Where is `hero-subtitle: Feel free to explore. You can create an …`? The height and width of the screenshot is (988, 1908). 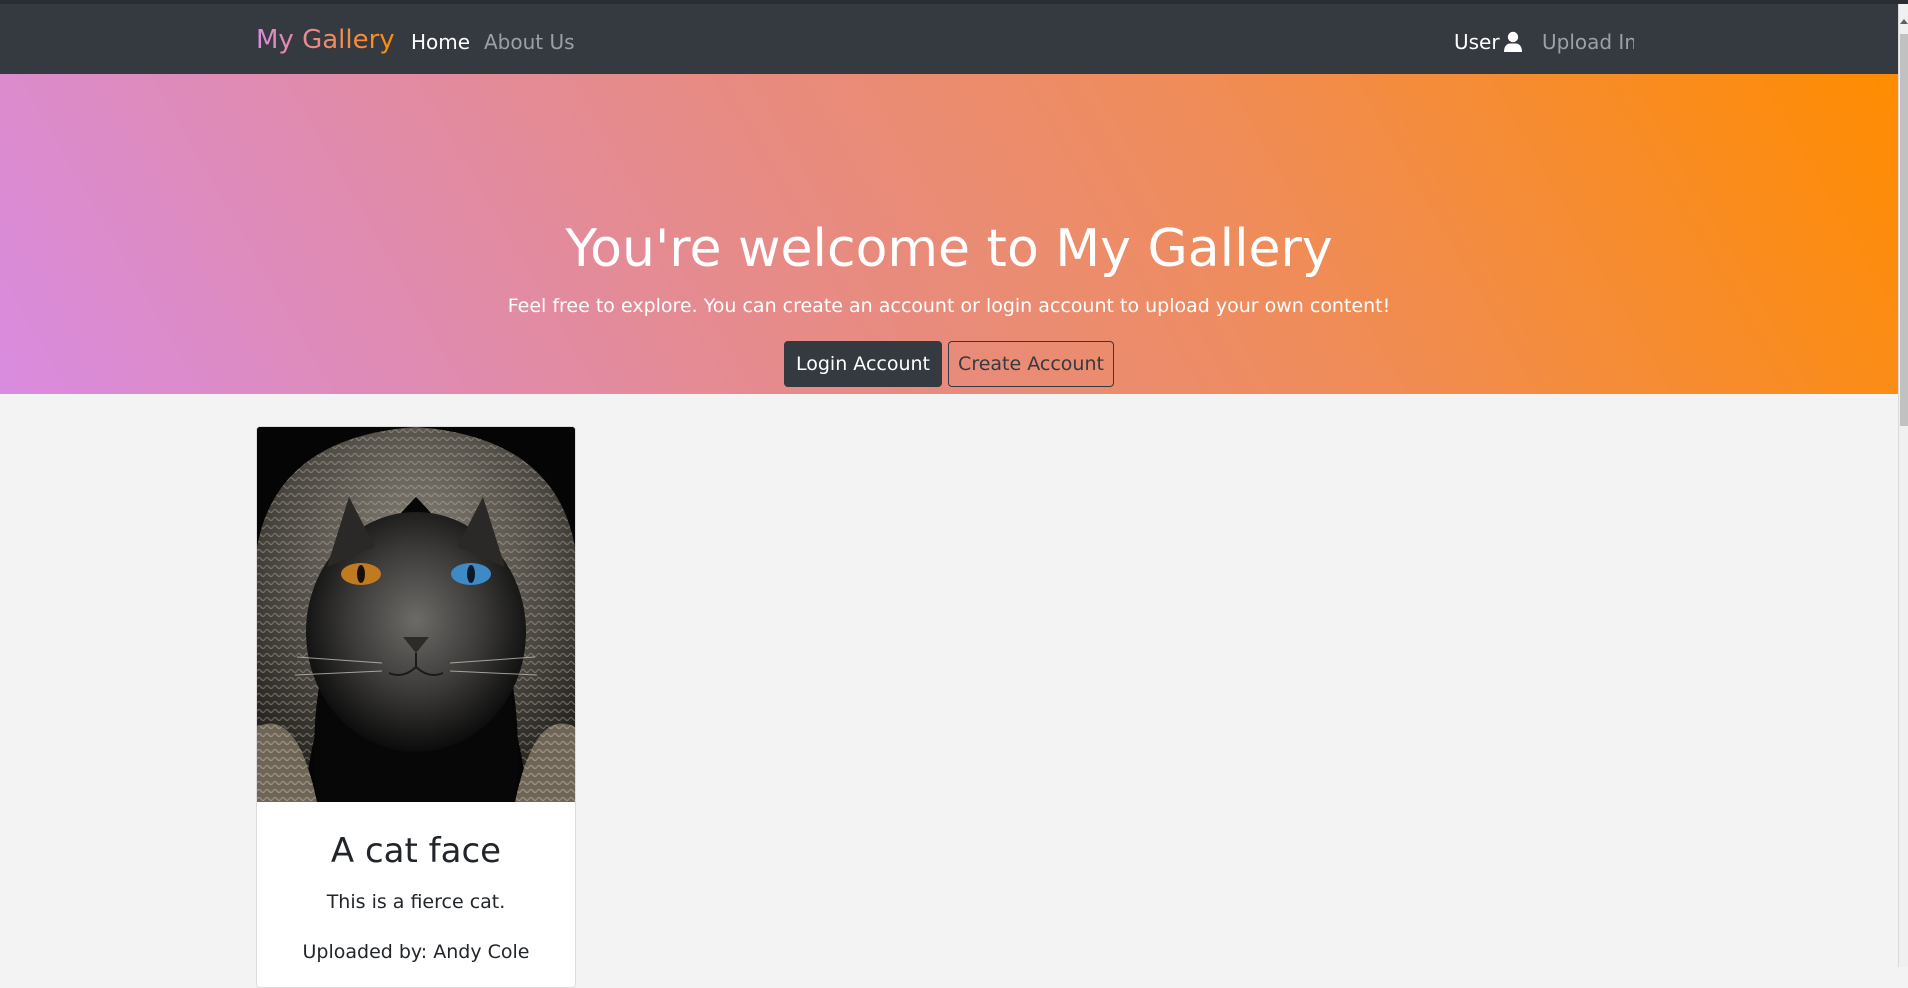
hero-subtitle: Feel free to explore. You can create an … is located at coordinates (949, 306).